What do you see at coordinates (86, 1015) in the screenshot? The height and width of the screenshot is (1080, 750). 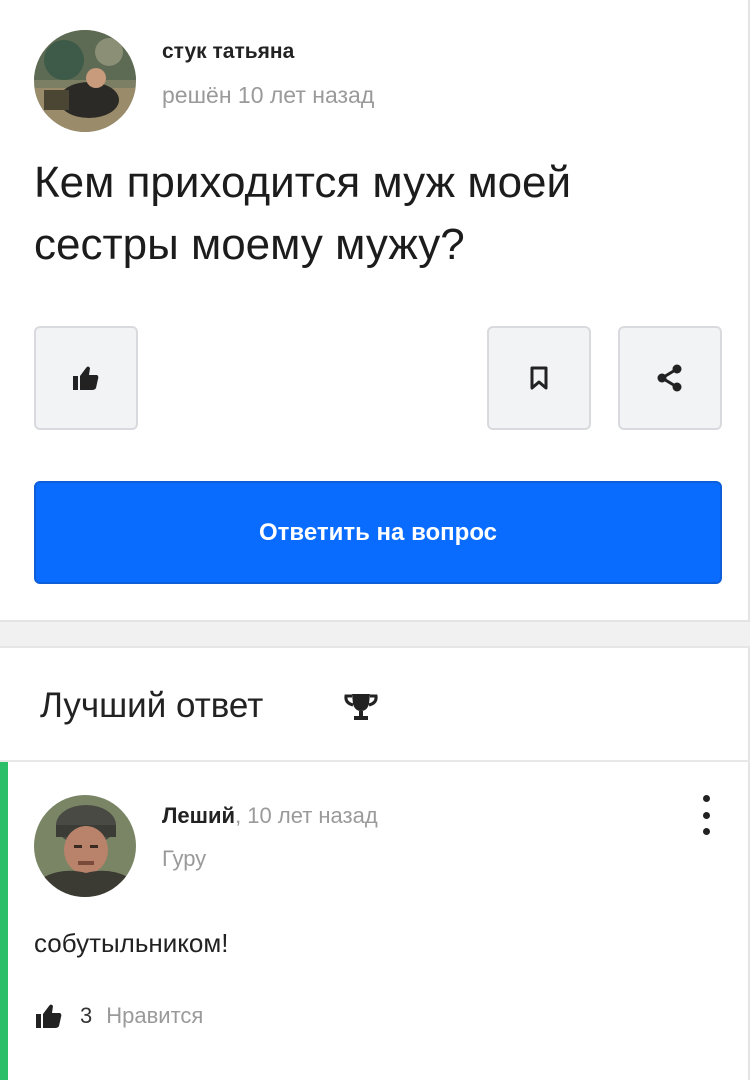 I see `like-count: 3` at bounding box center [86, 1015].